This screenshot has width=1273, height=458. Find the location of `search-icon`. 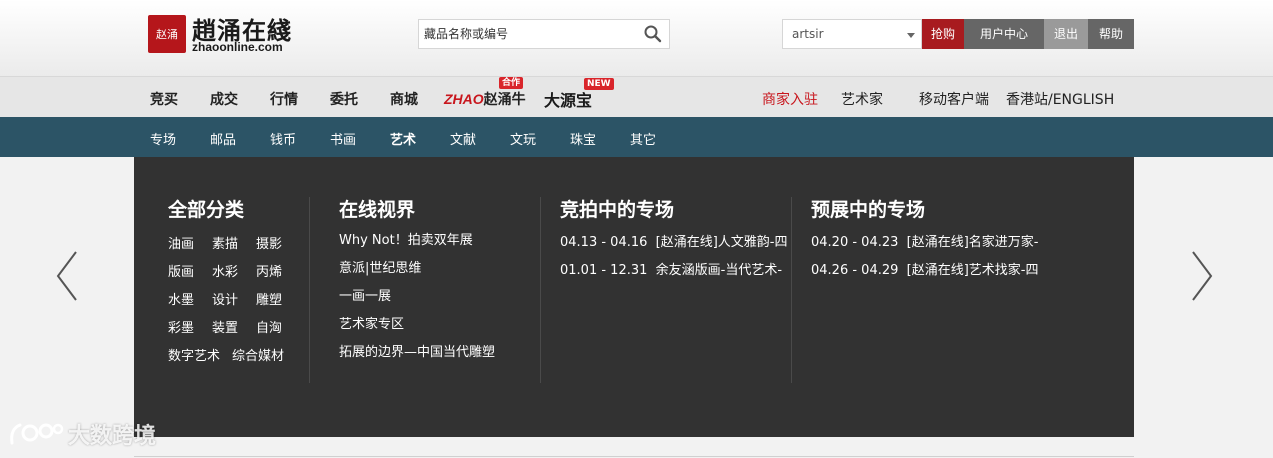

search-icon is located at coordinates (653, 34).